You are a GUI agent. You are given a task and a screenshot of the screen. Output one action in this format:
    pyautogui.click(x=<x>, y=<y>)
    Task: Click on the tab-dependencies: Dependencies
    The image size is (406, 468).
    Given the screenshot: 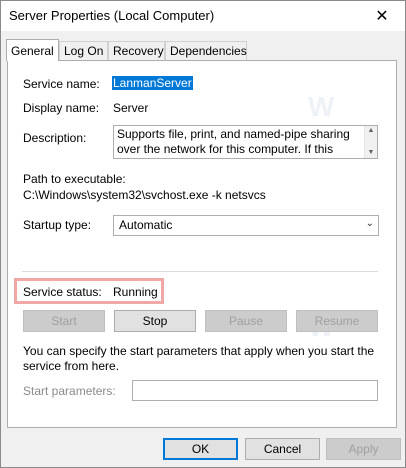 What is the action you would take?
    pyautogui.click(x=206, y=50)
    